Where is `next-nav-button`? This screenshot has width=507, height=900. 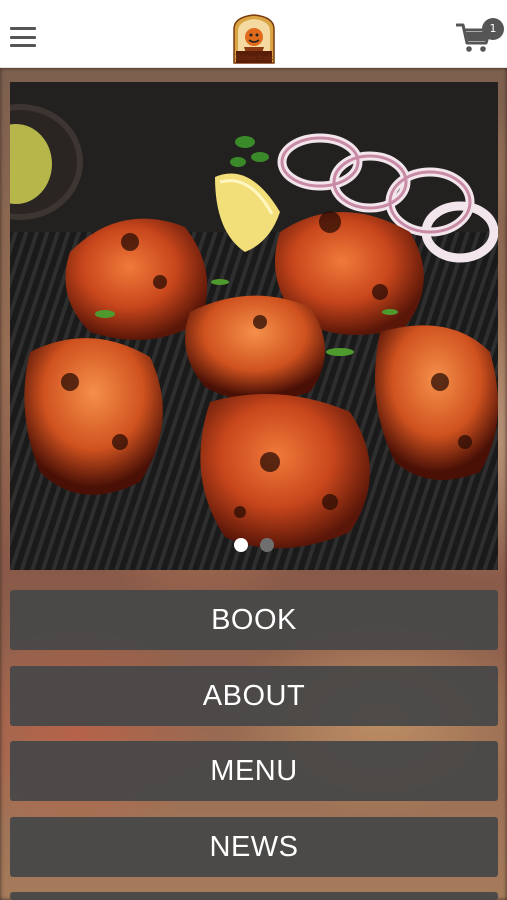
next-nav-button is located at coordinates (254, 896).